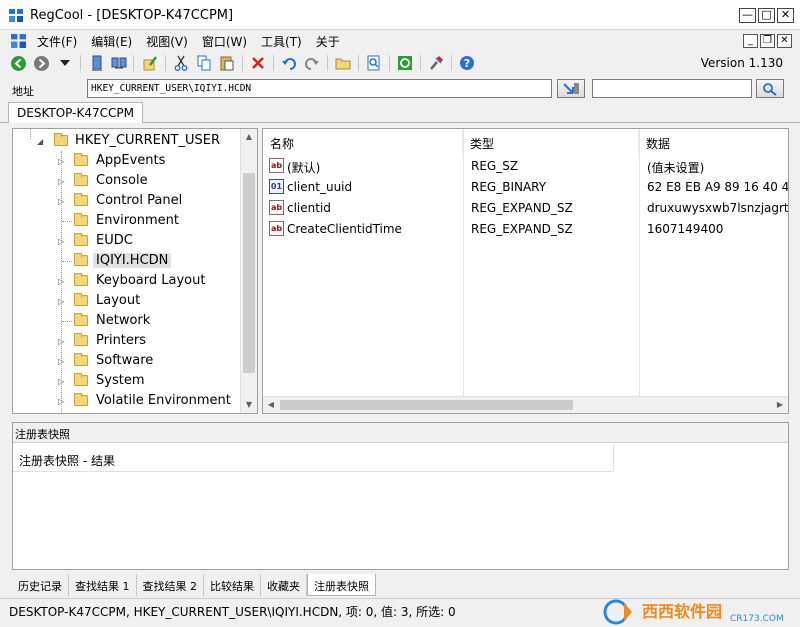 This screenshot has height=627, width=800. Describe the element at coordinates (436, 63) in the screenshot. I see `tools-icon` at that location.